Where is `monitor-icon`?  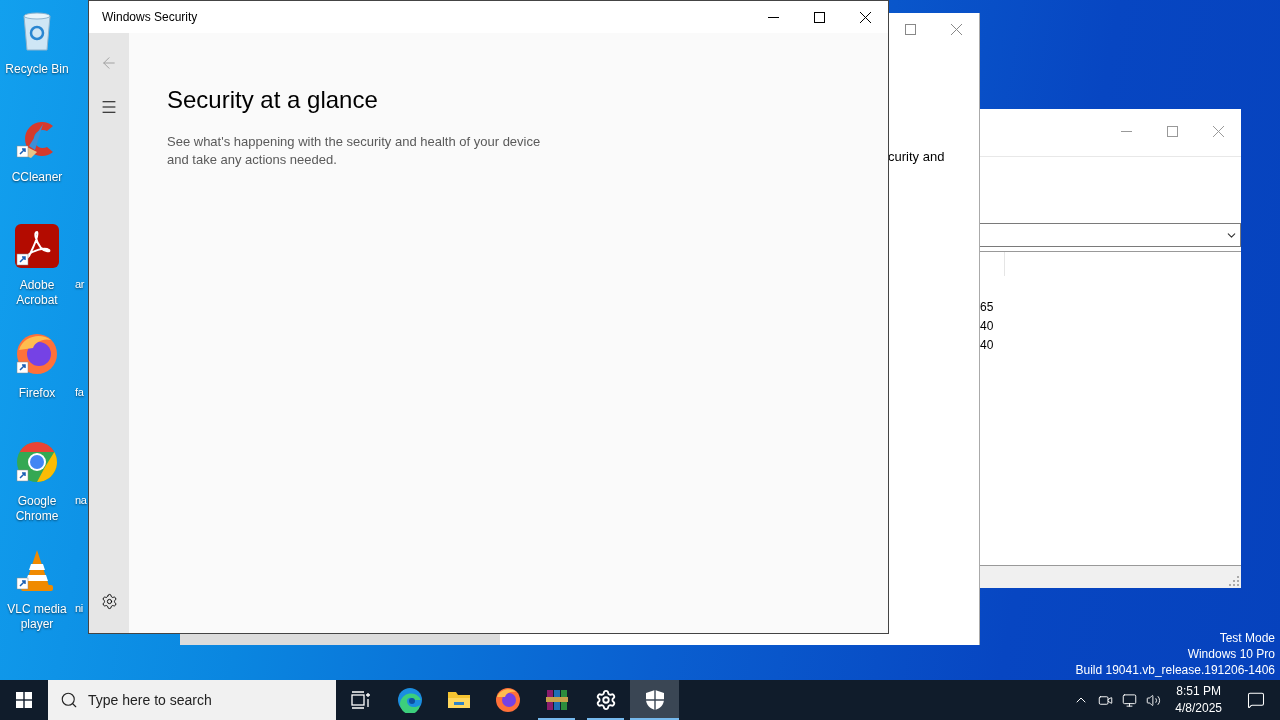
monitor-icon is located at coordinates (1129, 700).